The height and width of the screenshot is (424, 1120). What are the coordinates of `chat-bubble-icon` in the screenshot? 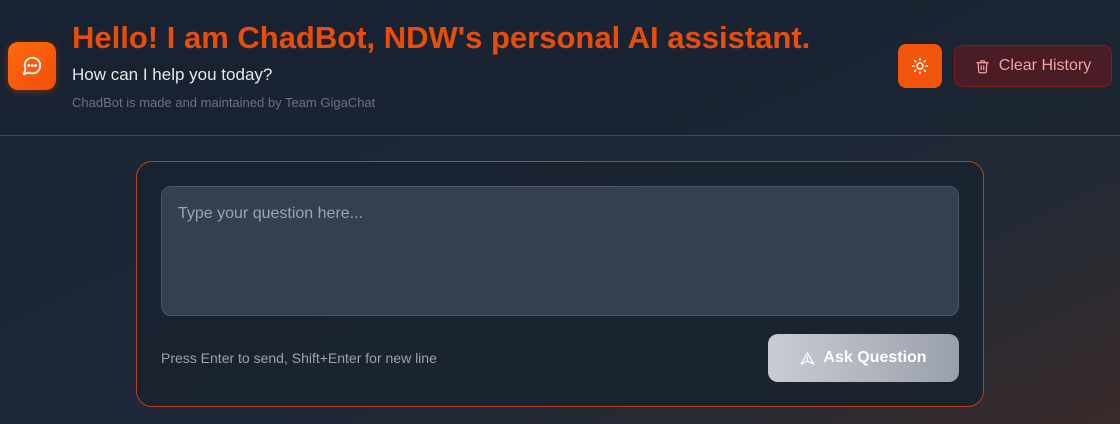 It's located at (32, 66).